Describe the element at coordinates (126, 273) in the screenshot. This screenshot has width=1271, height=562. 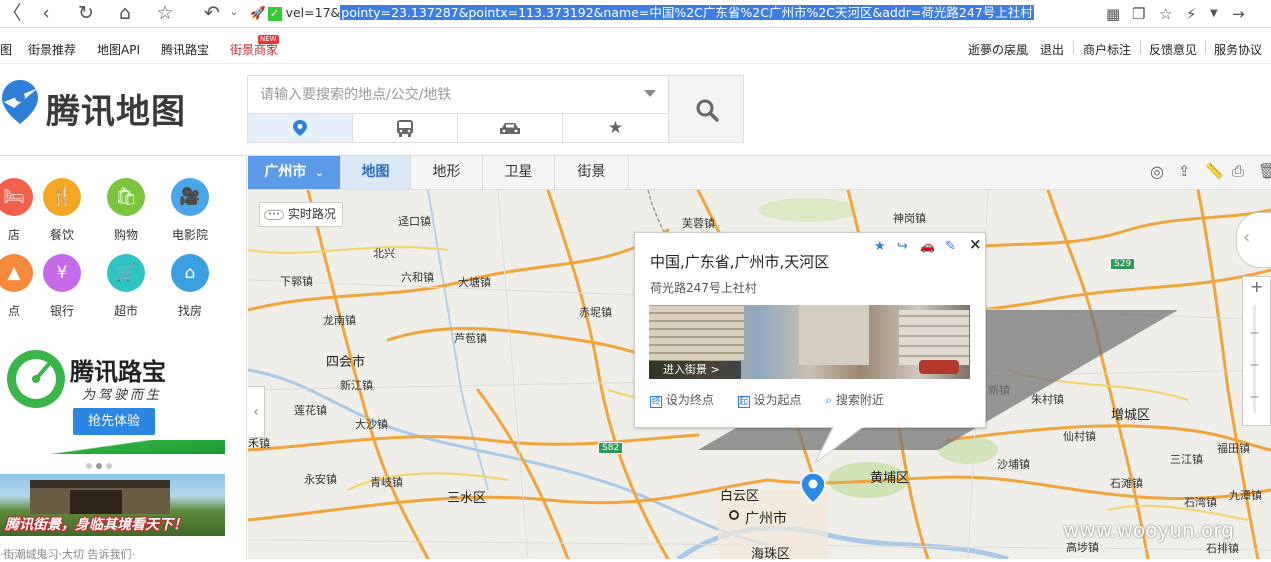
I see `category-icon: 🛒` at that location.